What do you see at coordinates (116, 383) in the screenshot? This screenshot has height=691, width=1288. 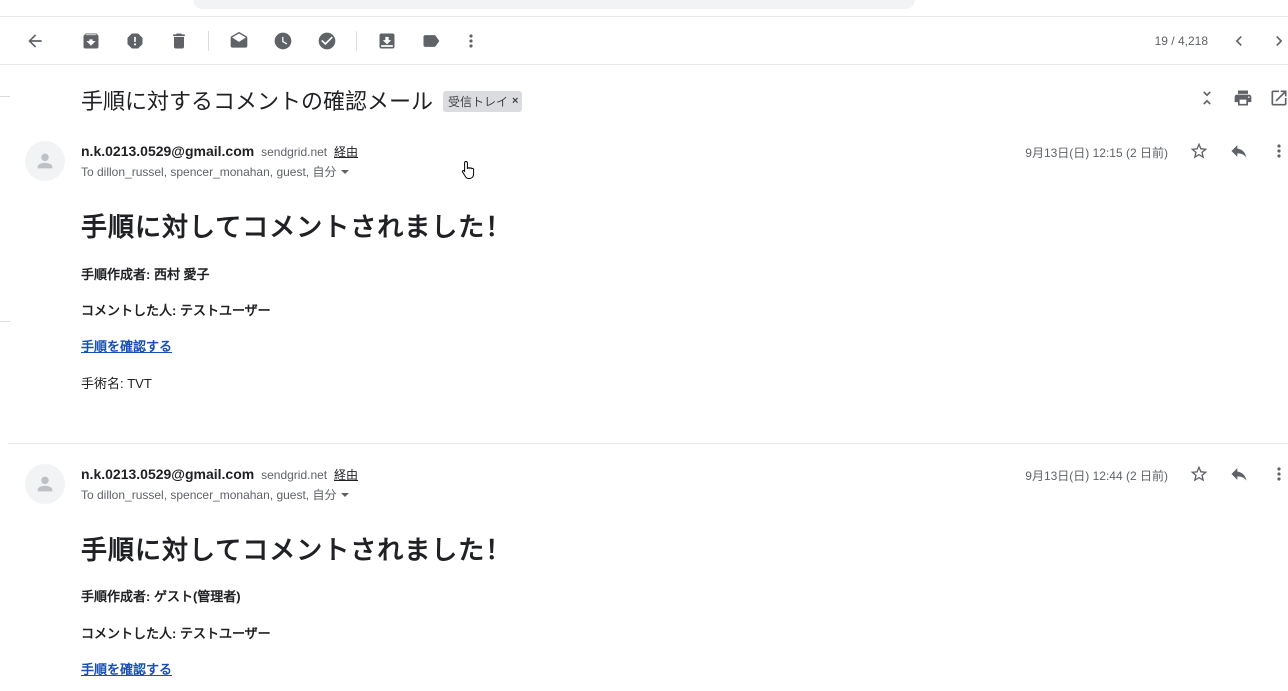 I see `procedure-name: 手術名: TVT` at bounding box center [116, 383].